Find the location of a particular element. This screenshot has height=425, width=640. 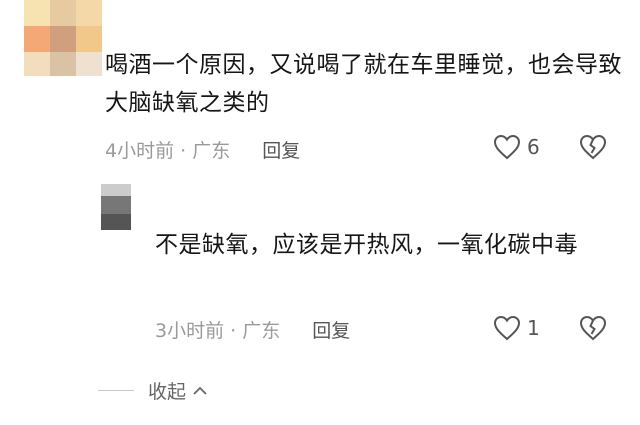

like-count: 1 is located at coordinates (533, 328).